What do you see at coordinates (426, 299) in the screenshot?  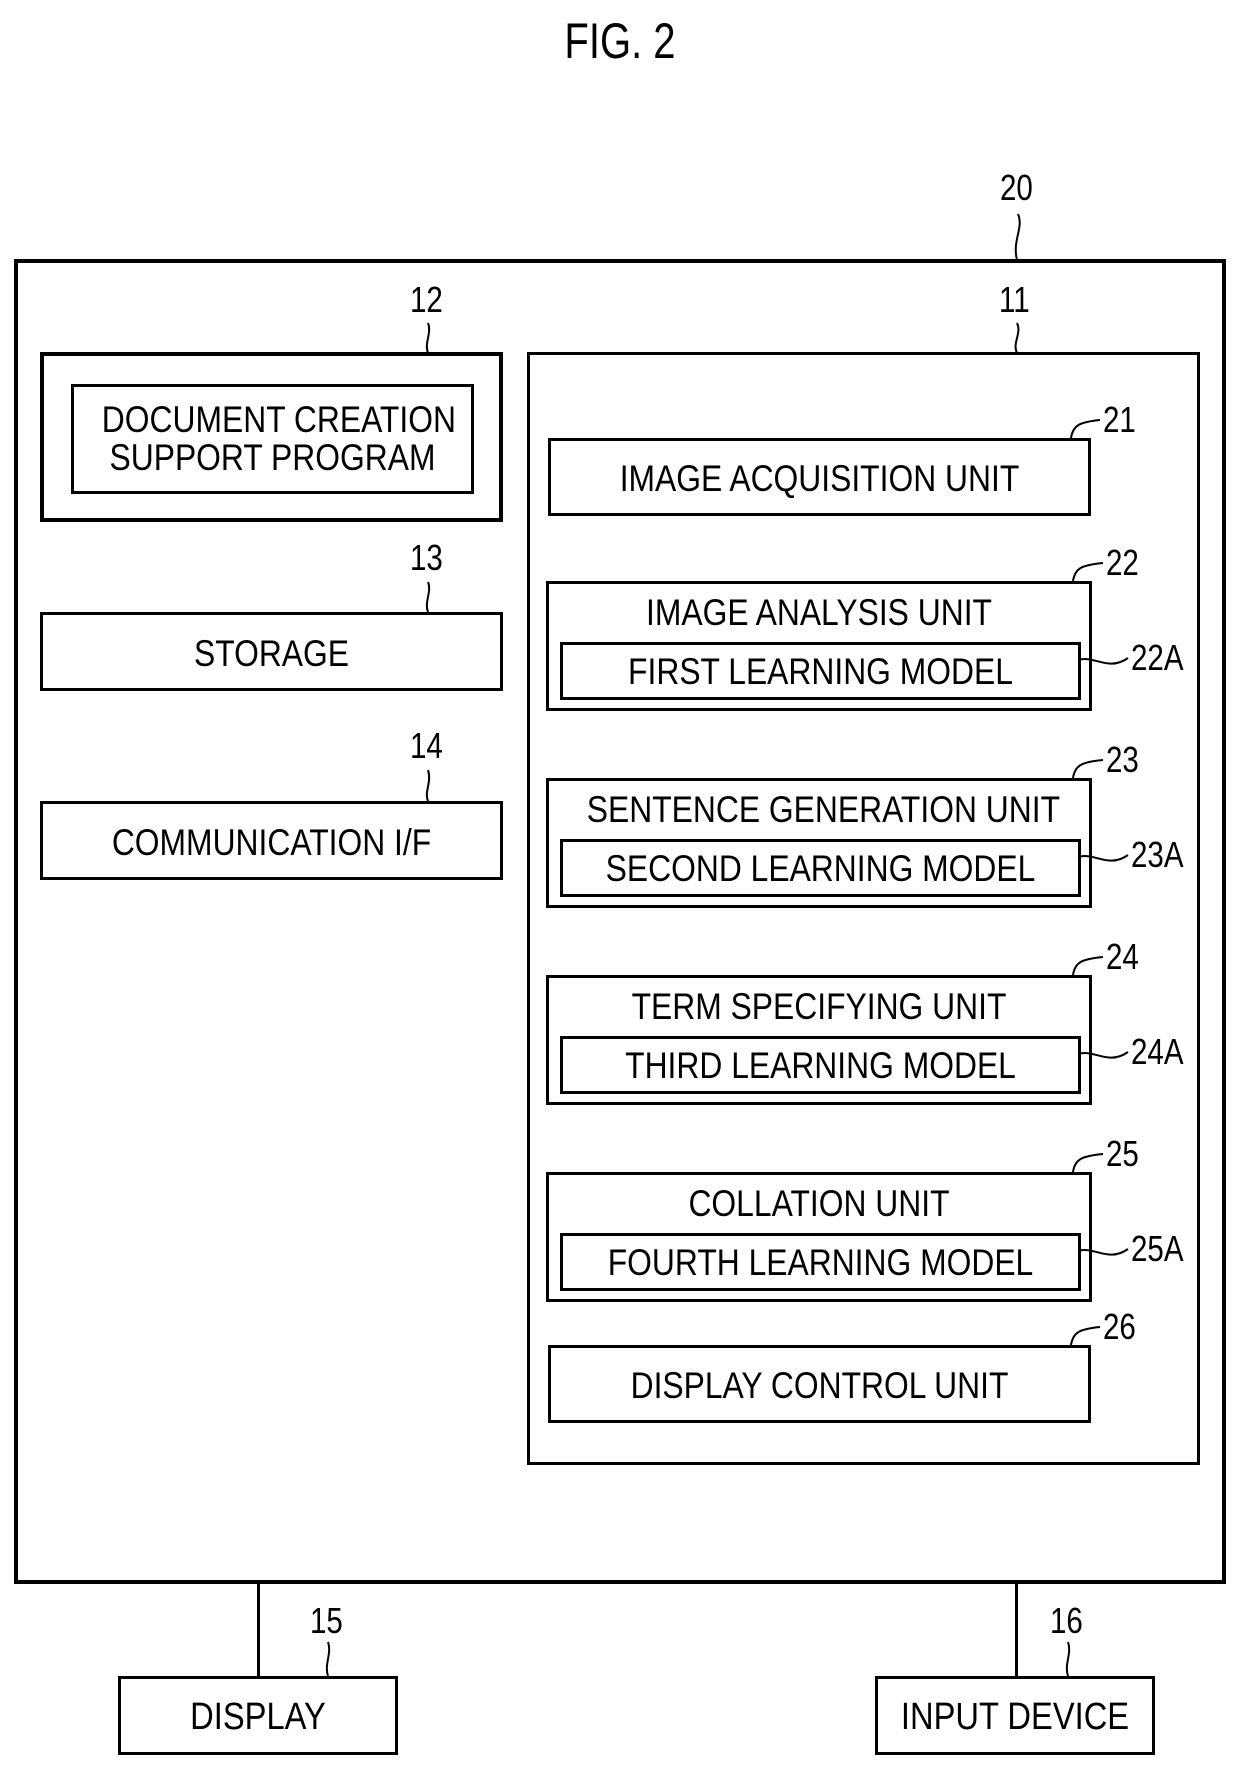 I see `ref-12: 12` at bounding box center [426, 299].